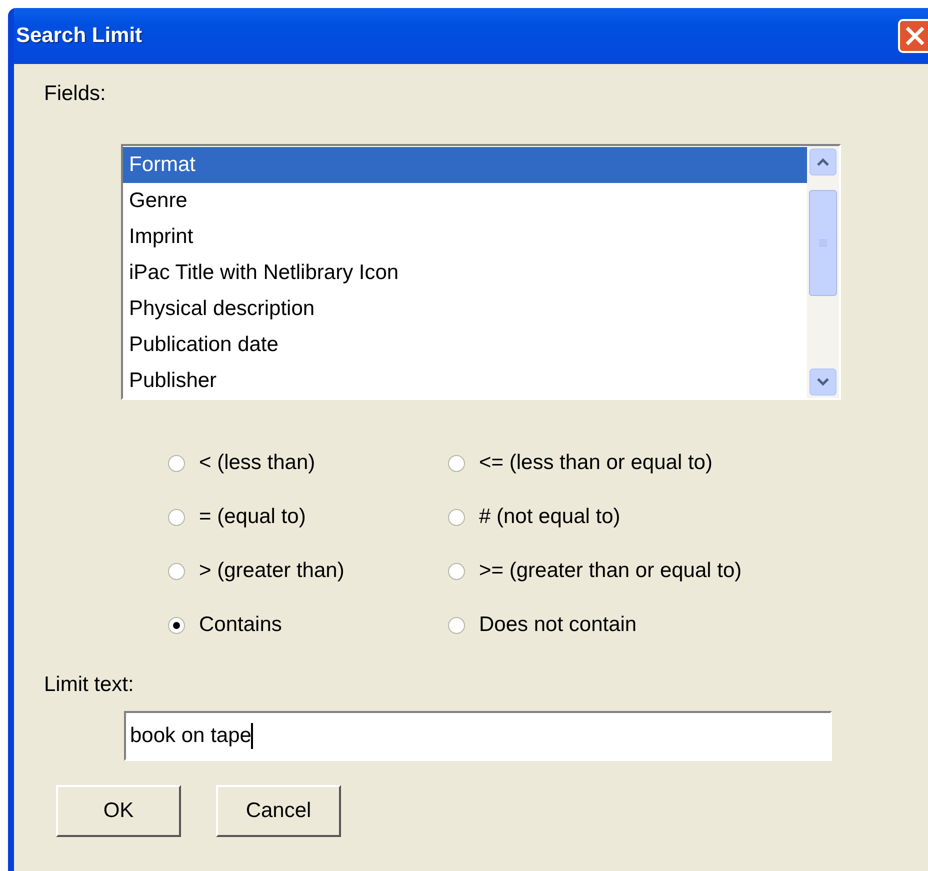  Describe the element at coordinates (465, 309) in the screenshot. I see `list-item: Physical description` at that location.